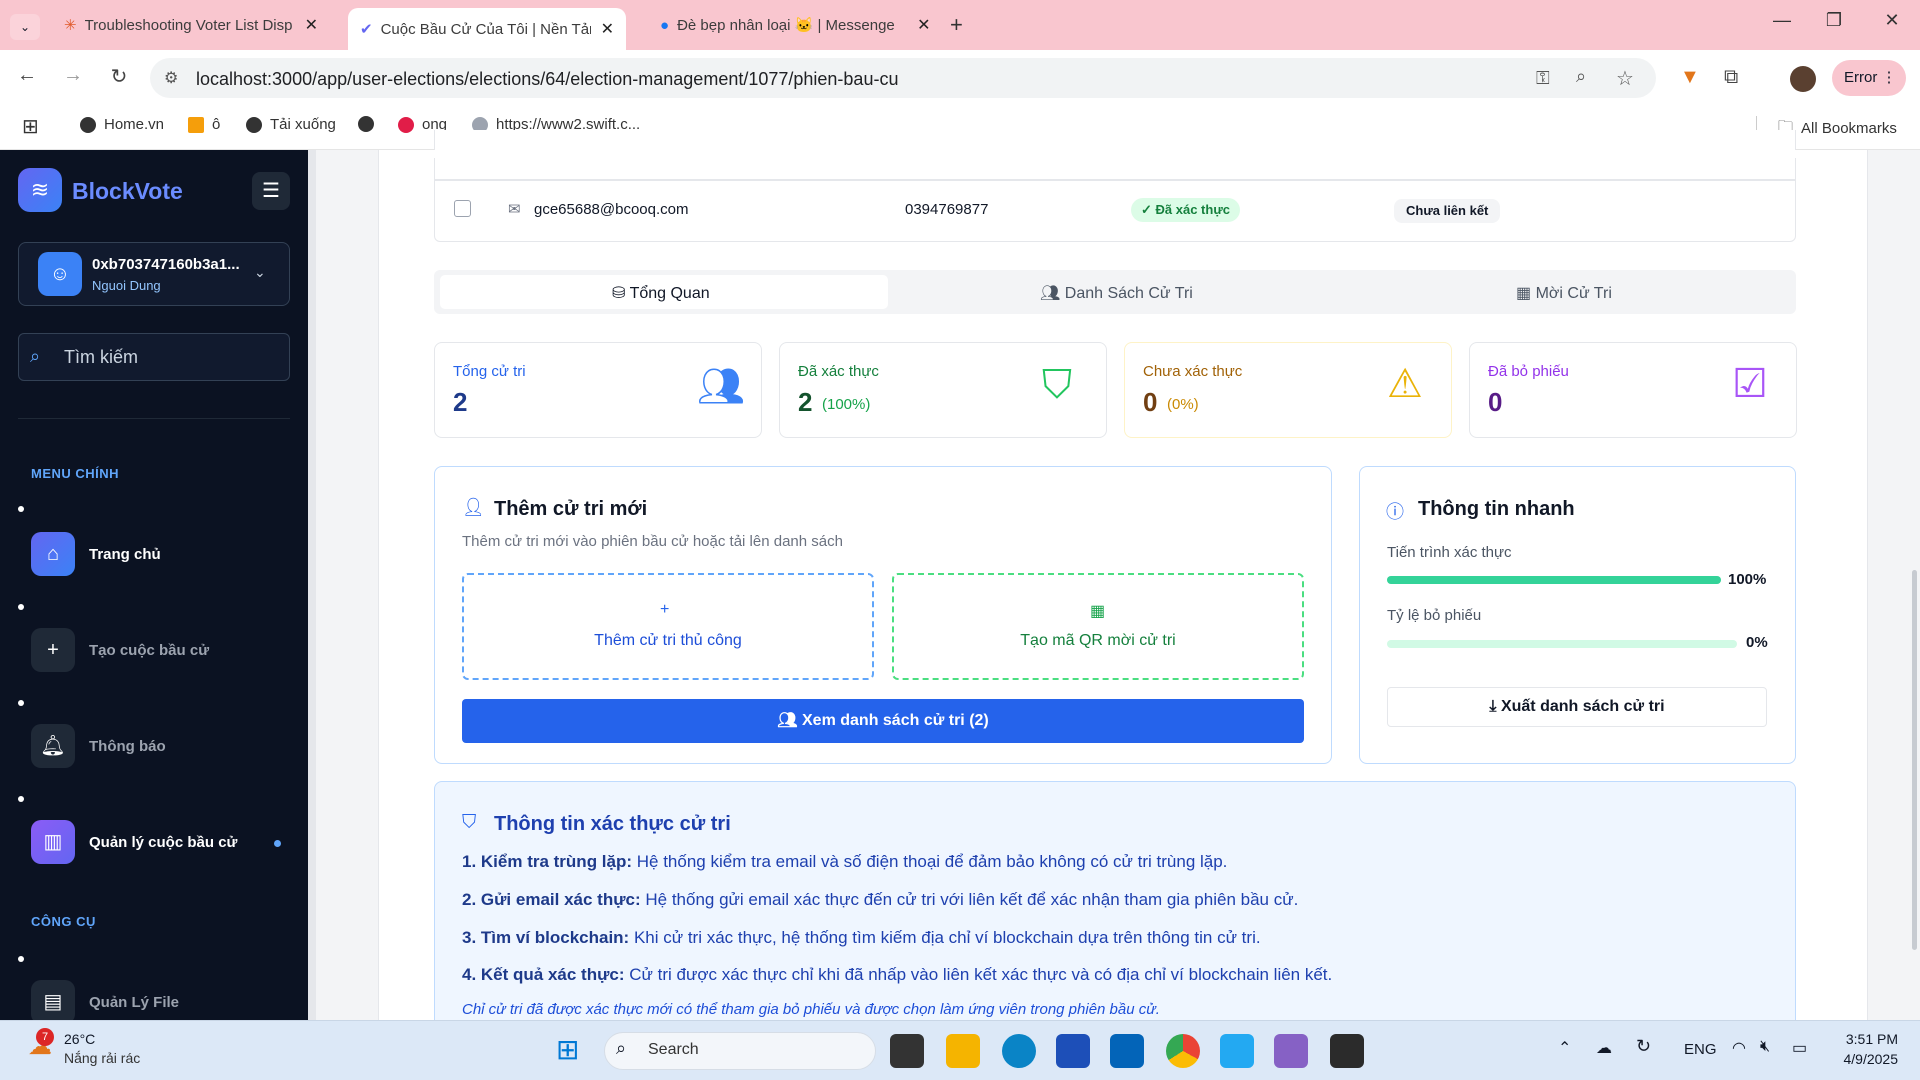 The image size is (1920, 1080). I want to click on home-icon: ⌂, so click(53, 554).